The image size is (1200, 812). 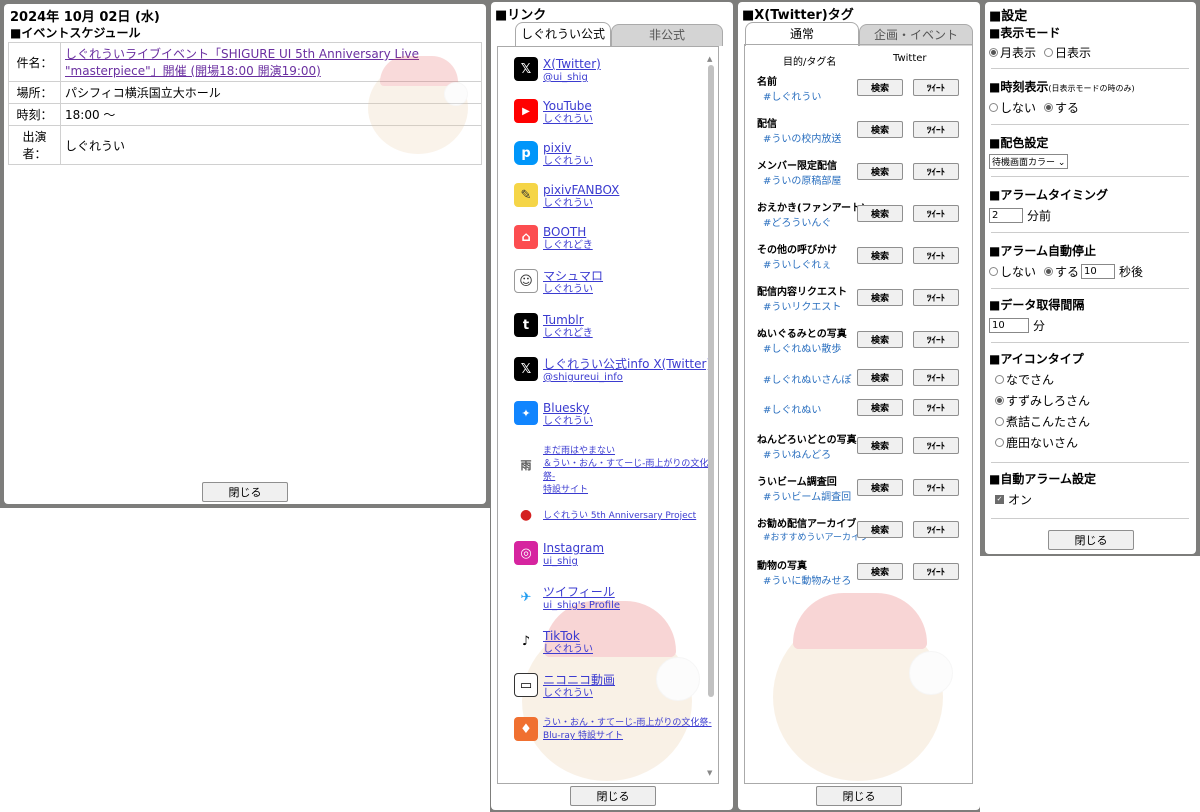 I want to click on color-select: 待機画面カラー ⌄, so click(x=1029, y=161).